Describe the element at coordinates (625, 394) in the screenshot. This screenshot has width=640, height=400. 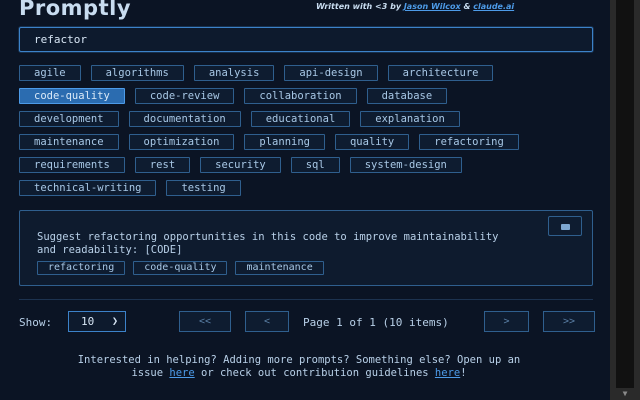
I see `scroll-down-icon: ▼` at that location.